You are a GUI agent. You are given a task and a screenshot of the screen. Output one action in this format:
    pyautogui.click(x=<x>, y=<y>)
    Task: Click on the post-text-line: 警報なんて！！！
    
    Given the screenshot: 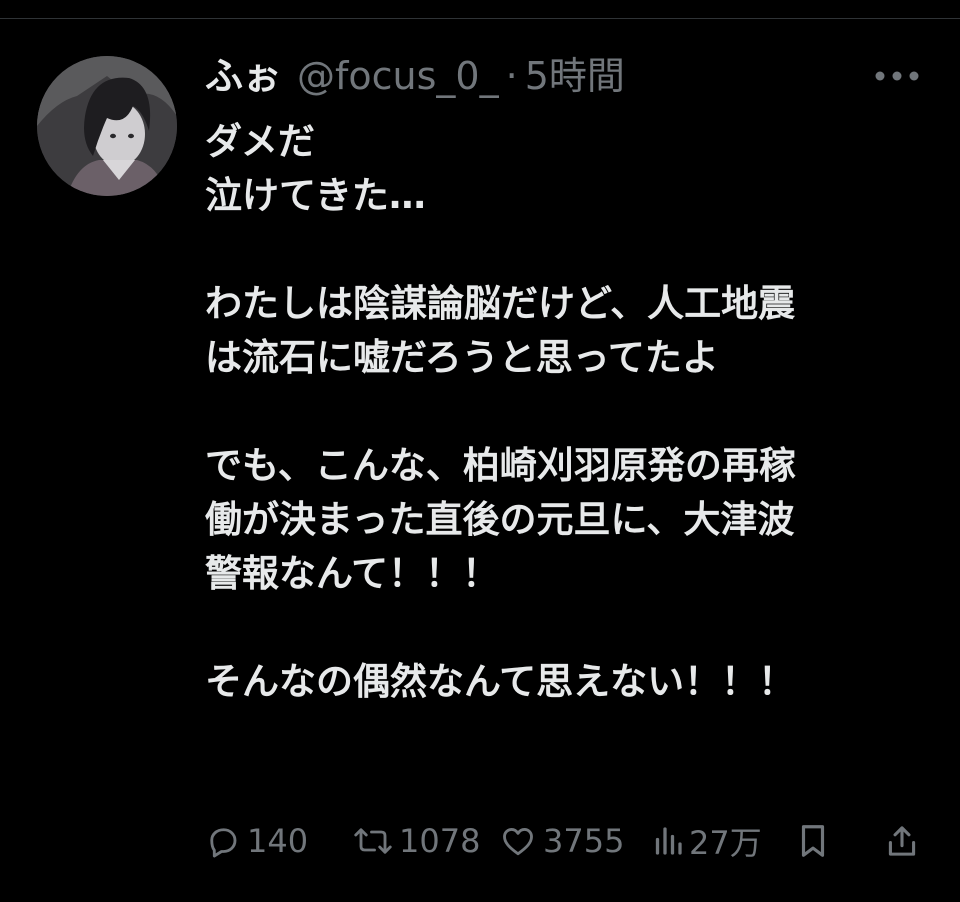 What is the action you would take?
    pyautogui.click(x=352, y=573)
    